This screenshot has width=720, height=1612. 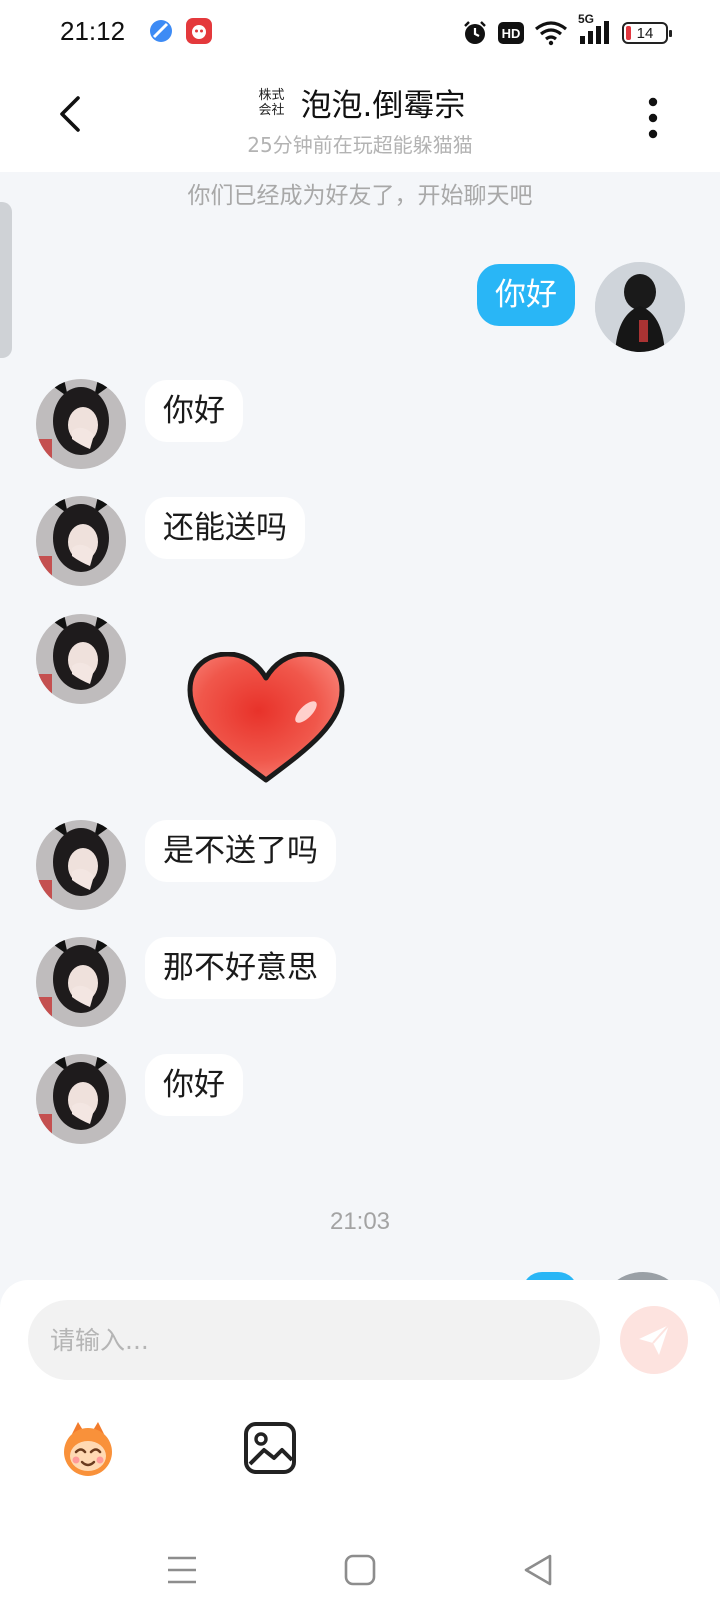 I want to click on heart-sticker, so click(x=266, y=717).